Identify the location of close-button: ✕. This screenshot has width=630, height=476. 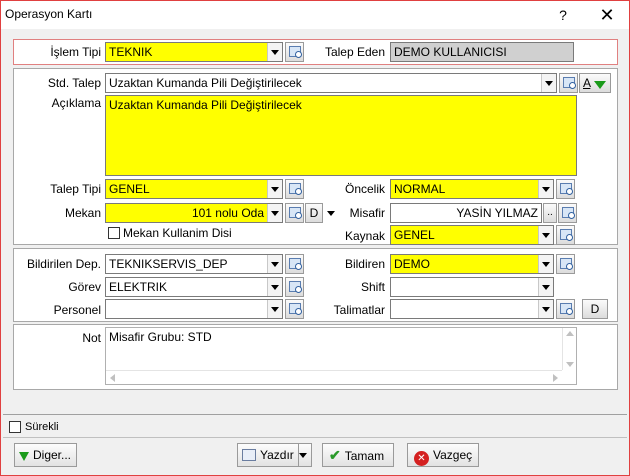
(607, 15).